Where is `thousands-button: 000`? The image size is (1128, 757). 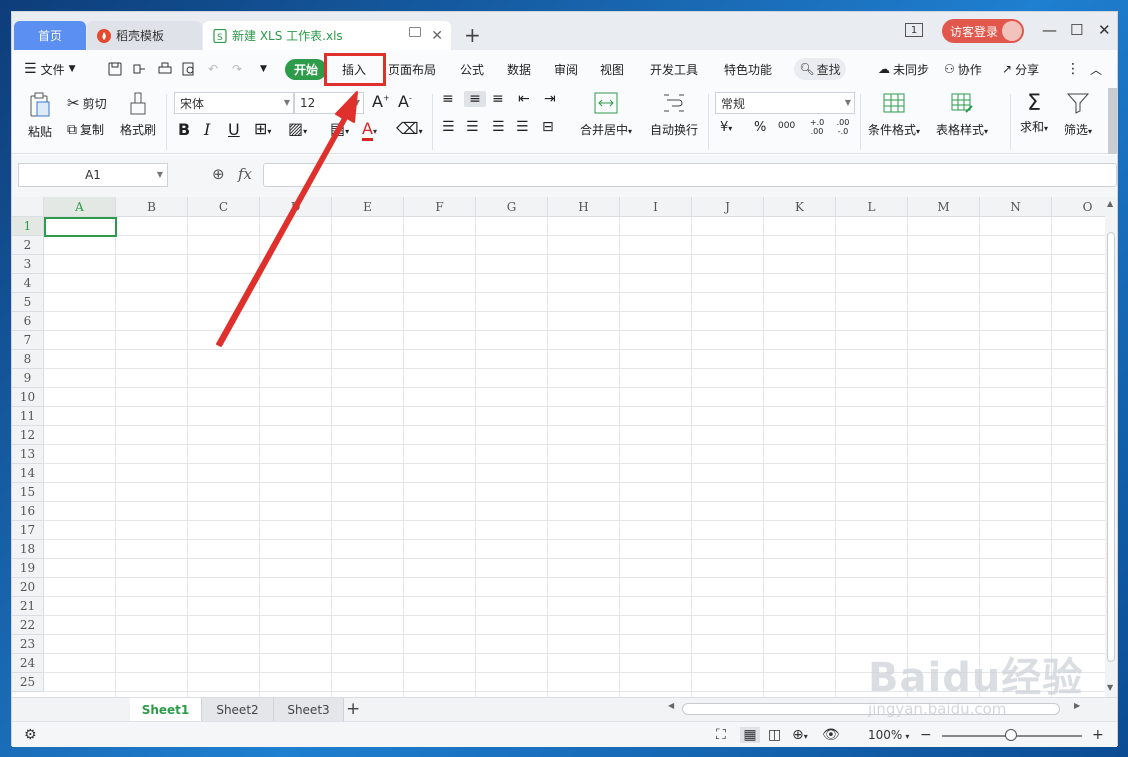
thousands-button: 000 is located at coordinates (786, 126).